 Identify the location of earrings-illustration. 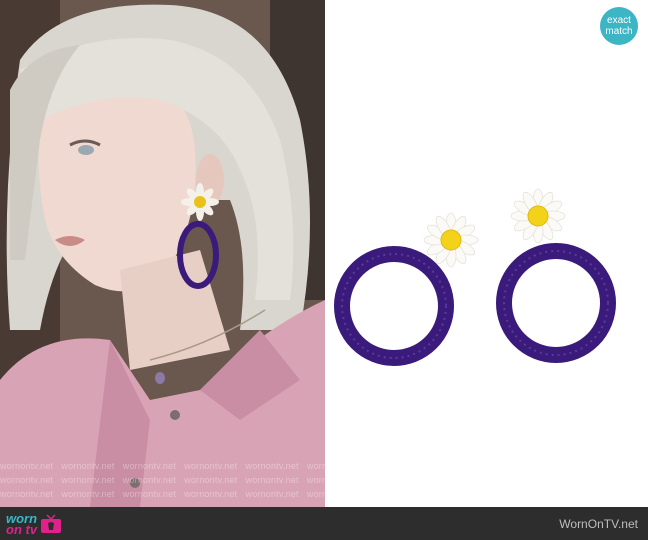
(475, 277).